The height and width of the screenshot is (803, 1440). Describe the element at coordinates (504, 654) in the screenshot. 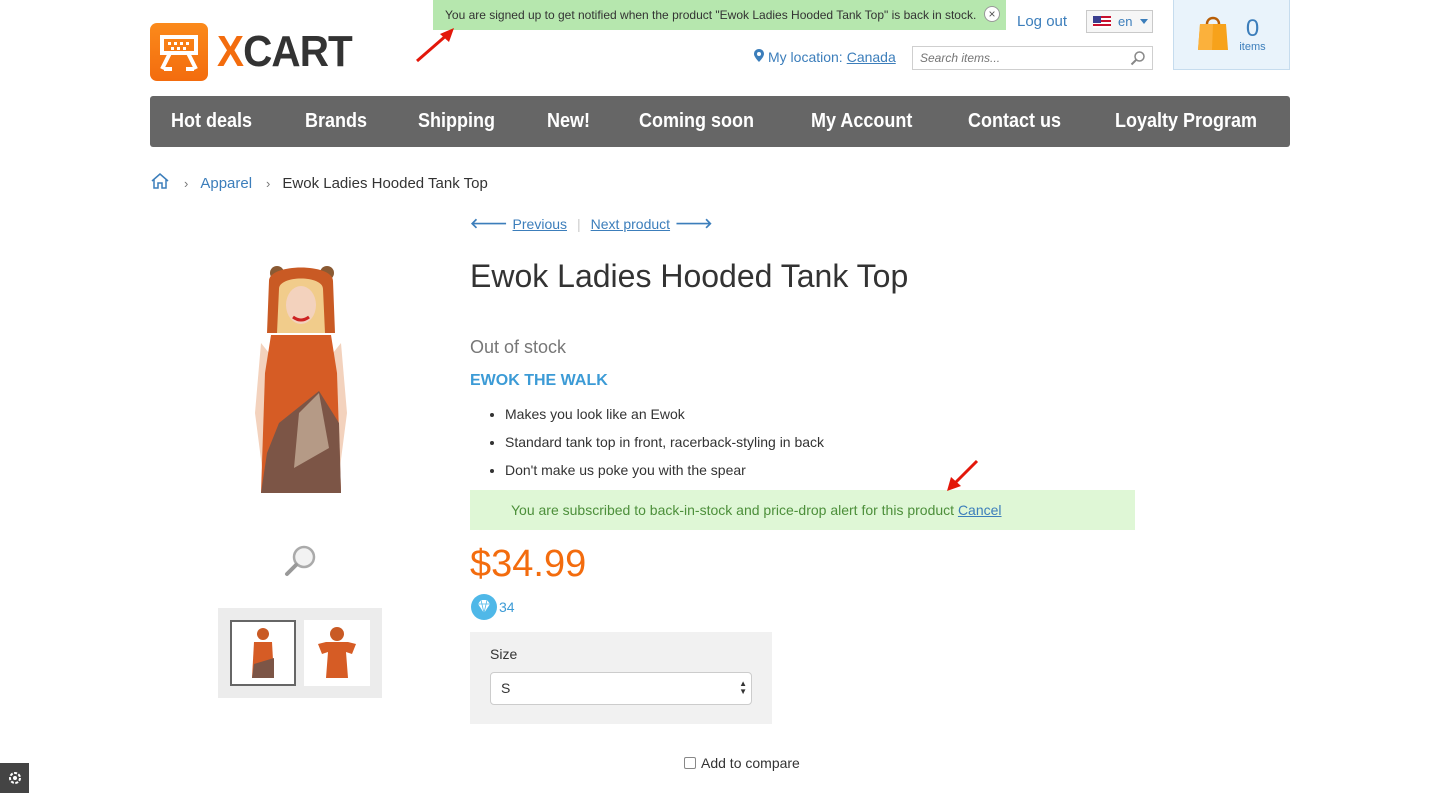

I see `size-label: Size` at that location.